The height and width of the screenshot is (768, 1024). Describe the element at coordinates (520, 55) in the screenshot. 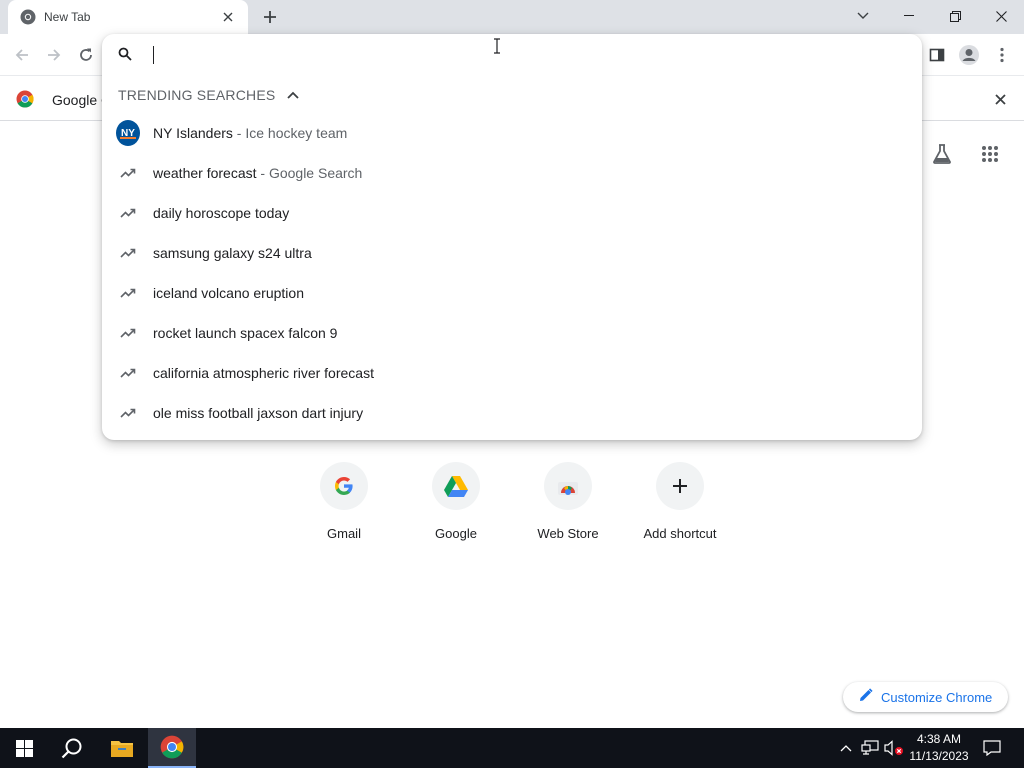

I see `address-bar-input` at that location.